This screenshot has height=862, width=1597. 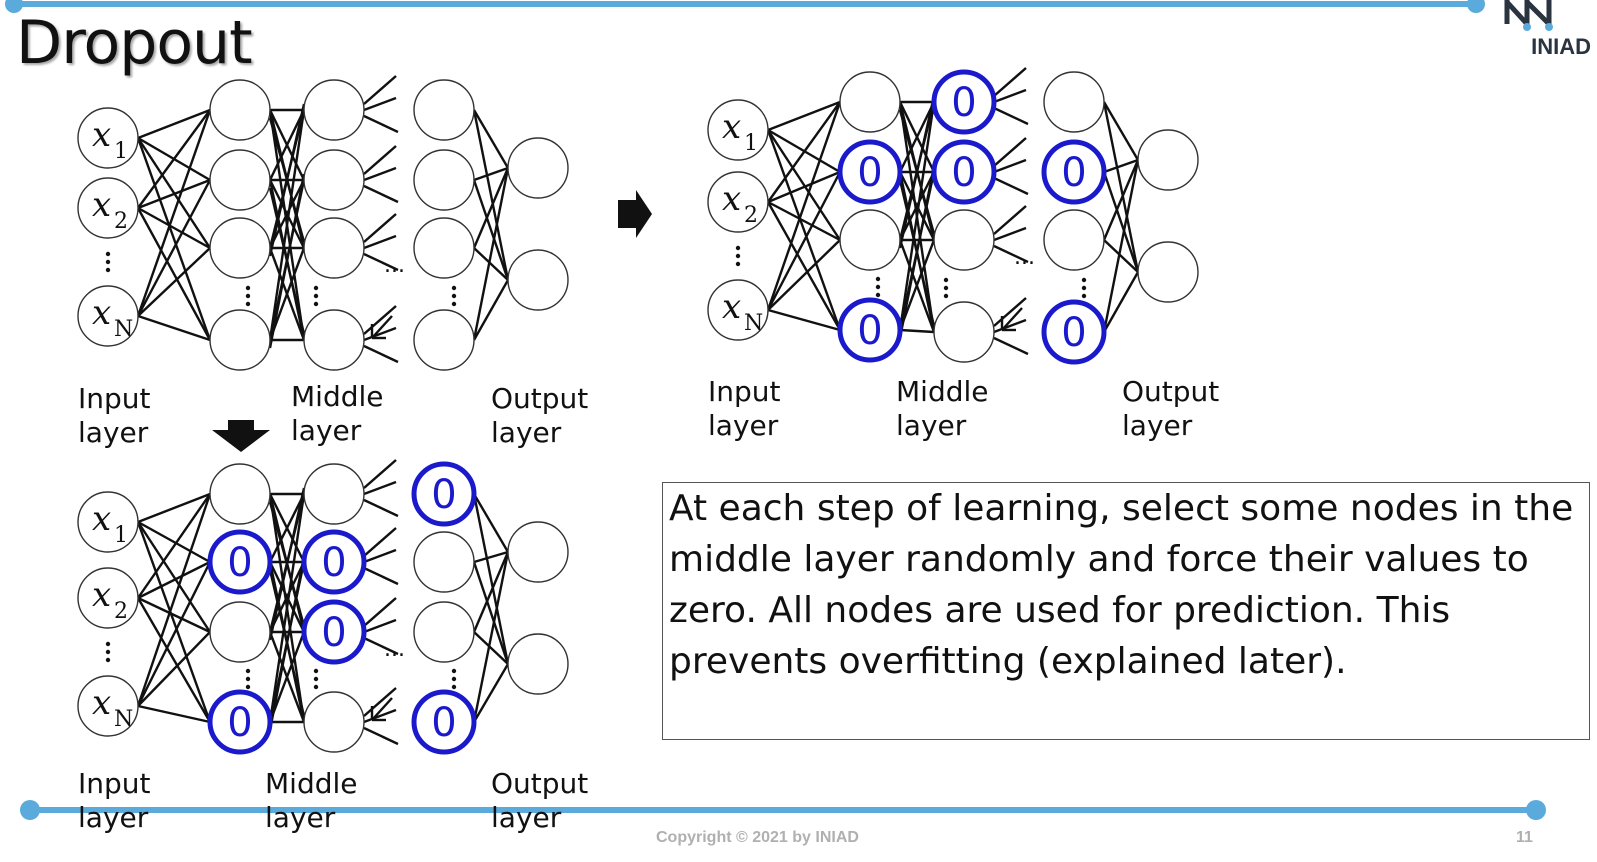 What do you see at coordinates (1524, 837) in the screenshot?
I see `page-number: 11` at bounding box center [1524, 837].